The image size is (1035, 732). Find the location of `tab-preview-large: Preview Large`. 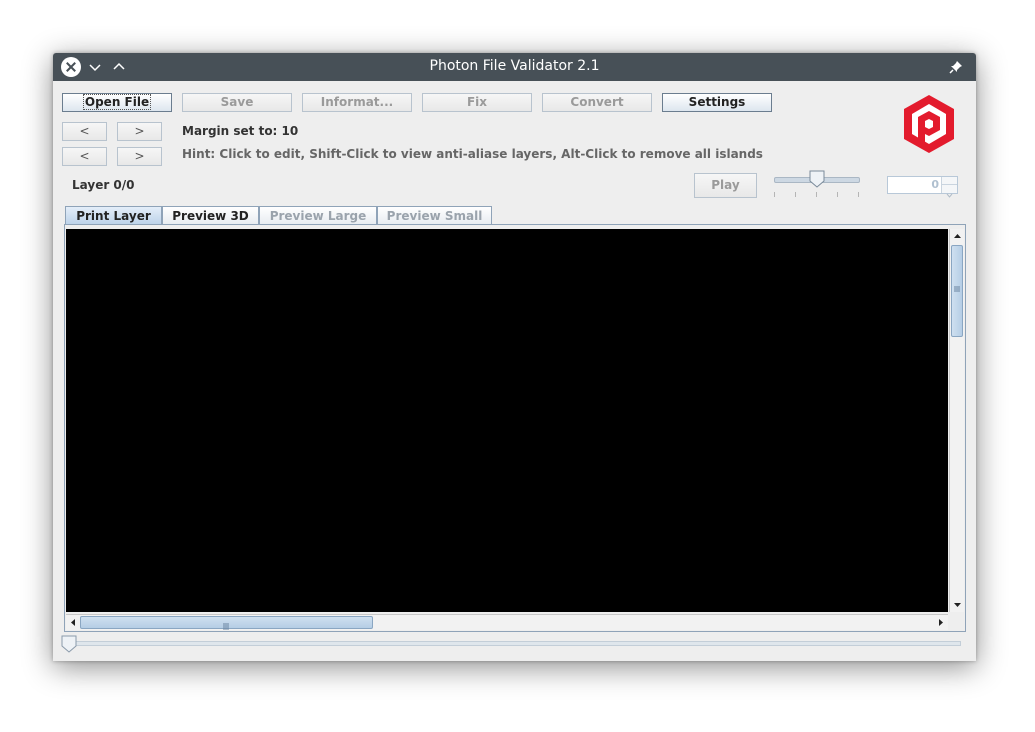

tab-preview-large: Preview Large is located at coordinates (318, 215).